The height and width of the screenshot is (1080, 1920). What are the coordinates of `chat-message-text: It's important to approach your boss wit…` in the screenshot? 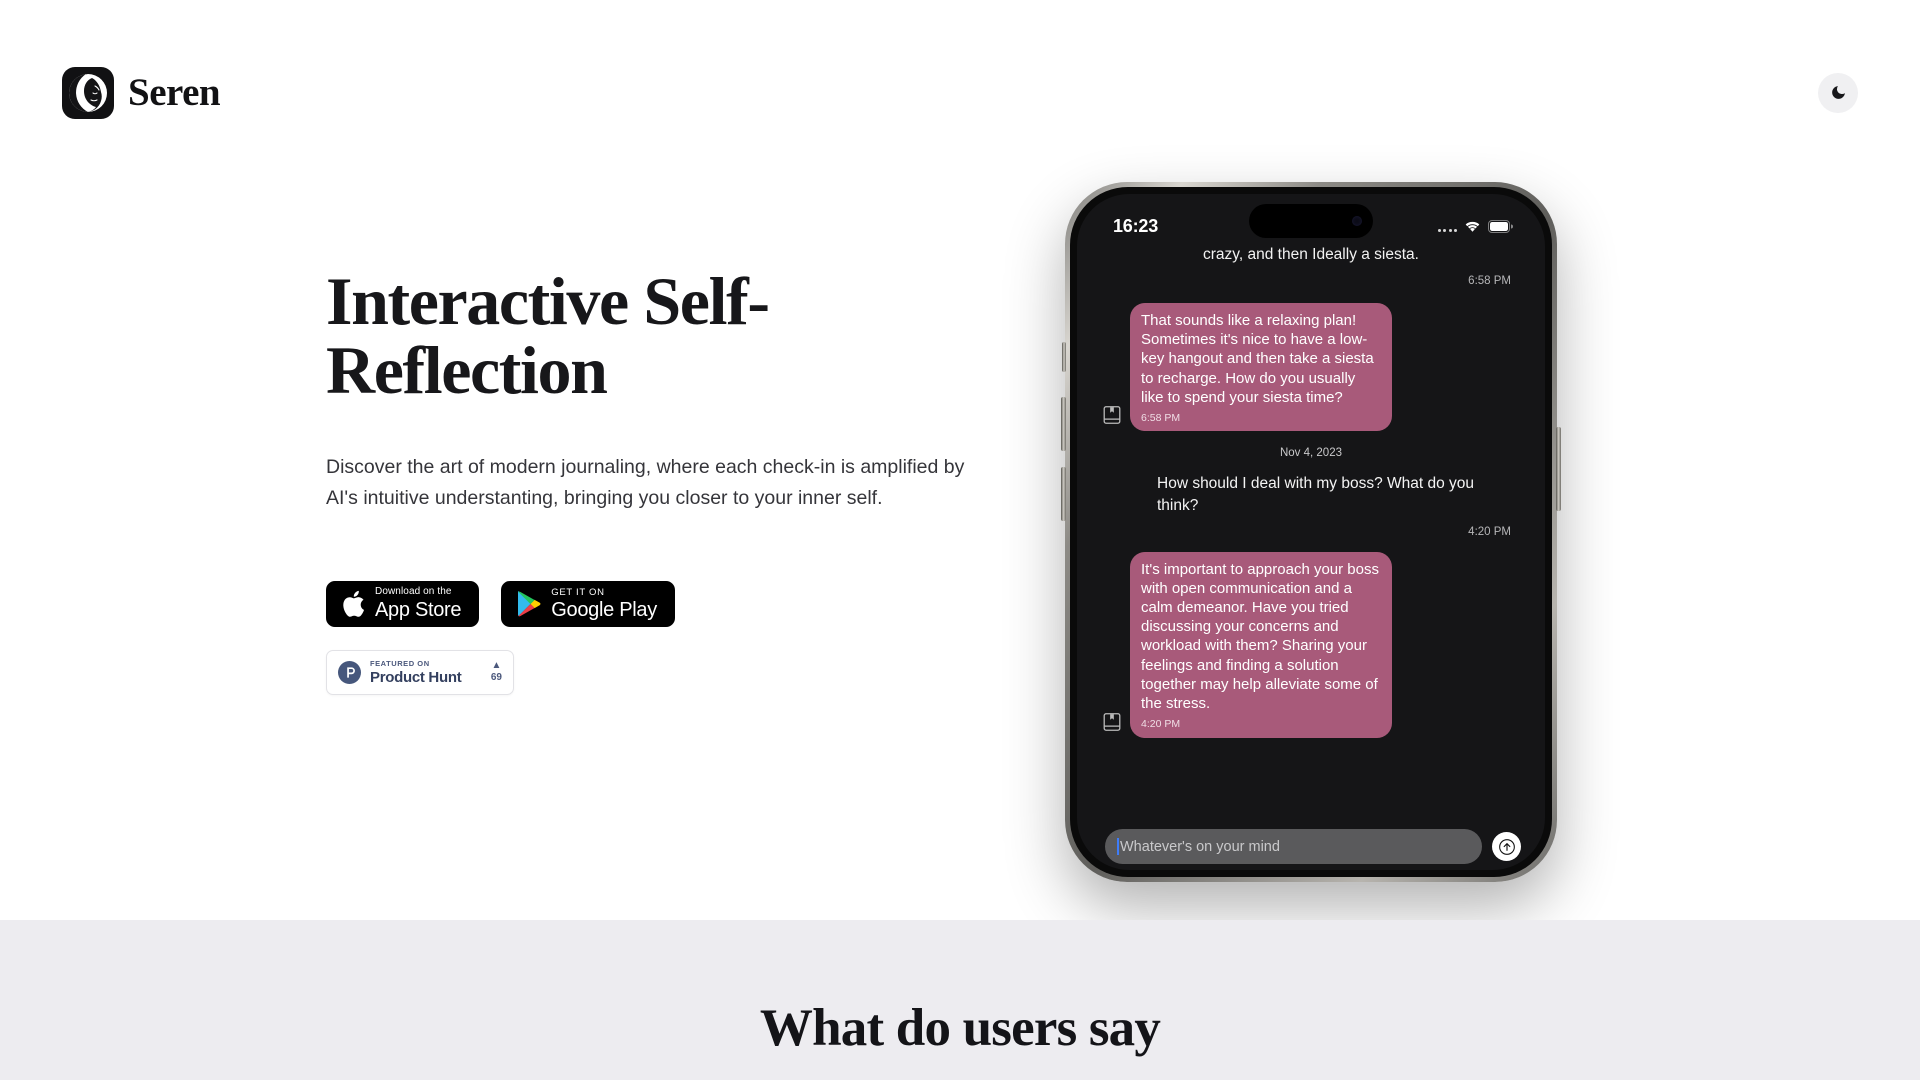 It's located at (1260, 636).